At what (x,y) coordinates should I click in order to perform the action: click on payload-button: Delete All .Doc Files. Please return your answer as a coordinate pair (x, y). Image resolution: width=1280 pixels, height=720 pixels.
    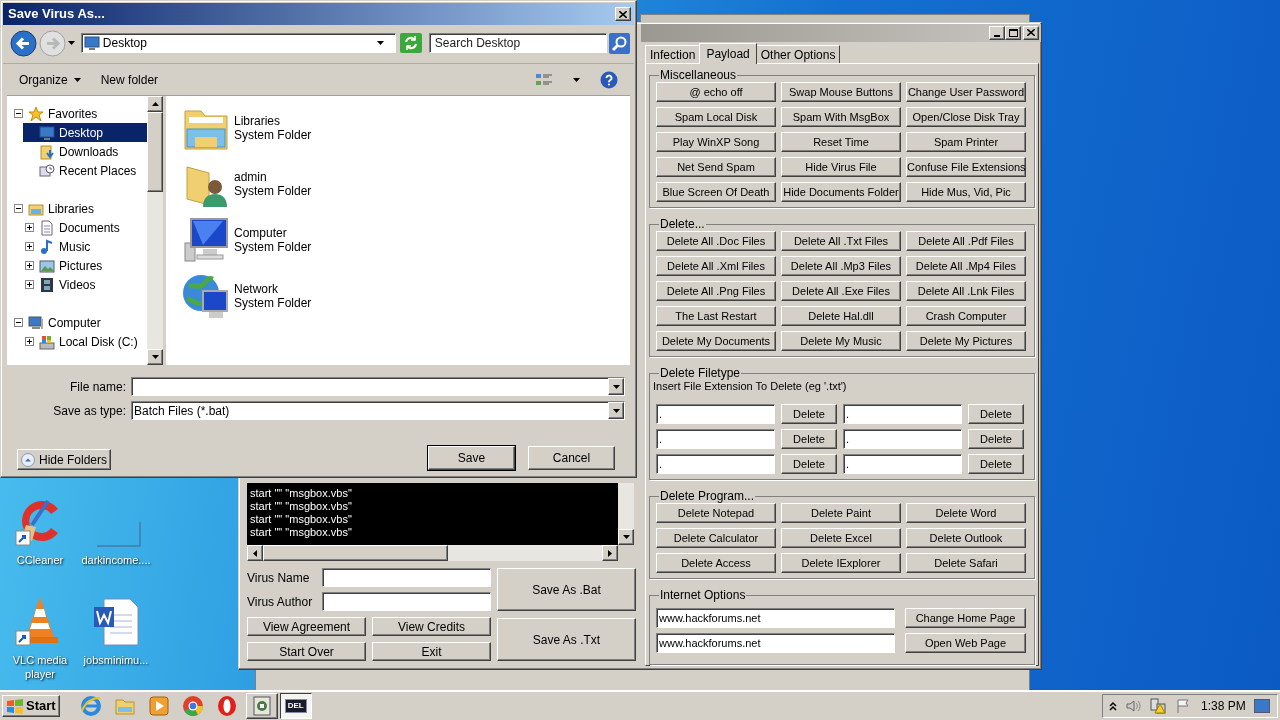
    Looking at the image, I should click on (716, 241).